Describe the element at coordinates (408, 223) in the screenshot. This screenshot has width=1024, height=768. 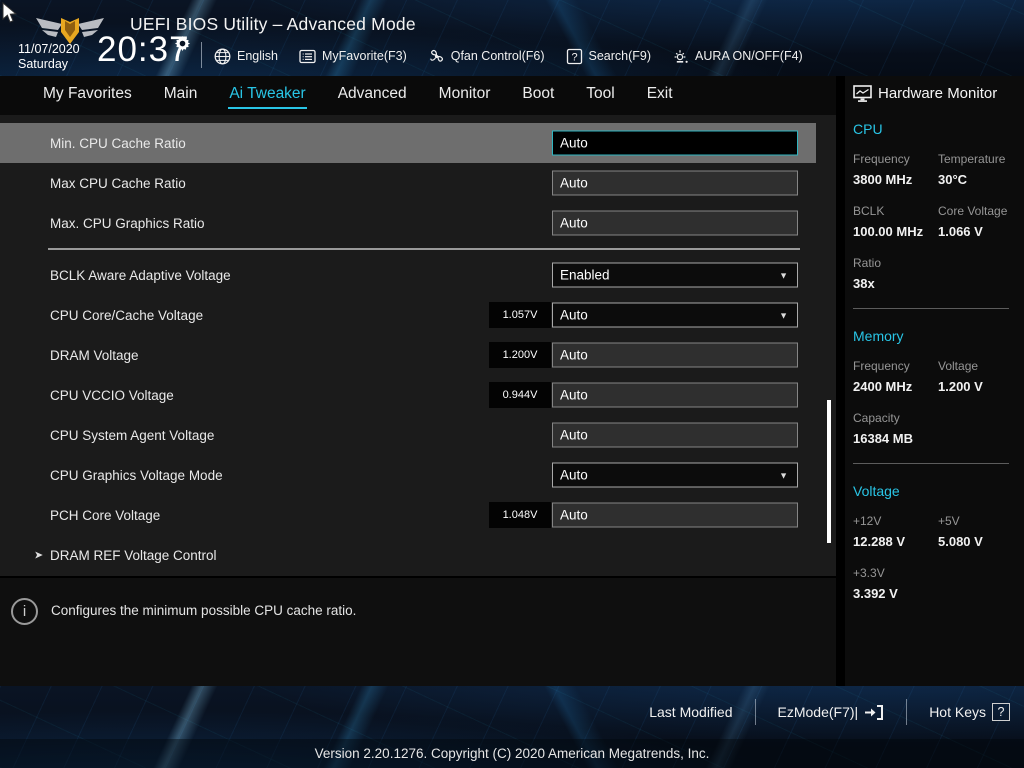
I see `setting-row-max-cpu-graphics-ratio: Max. CPU Graphics Ratio Auto` at that location.